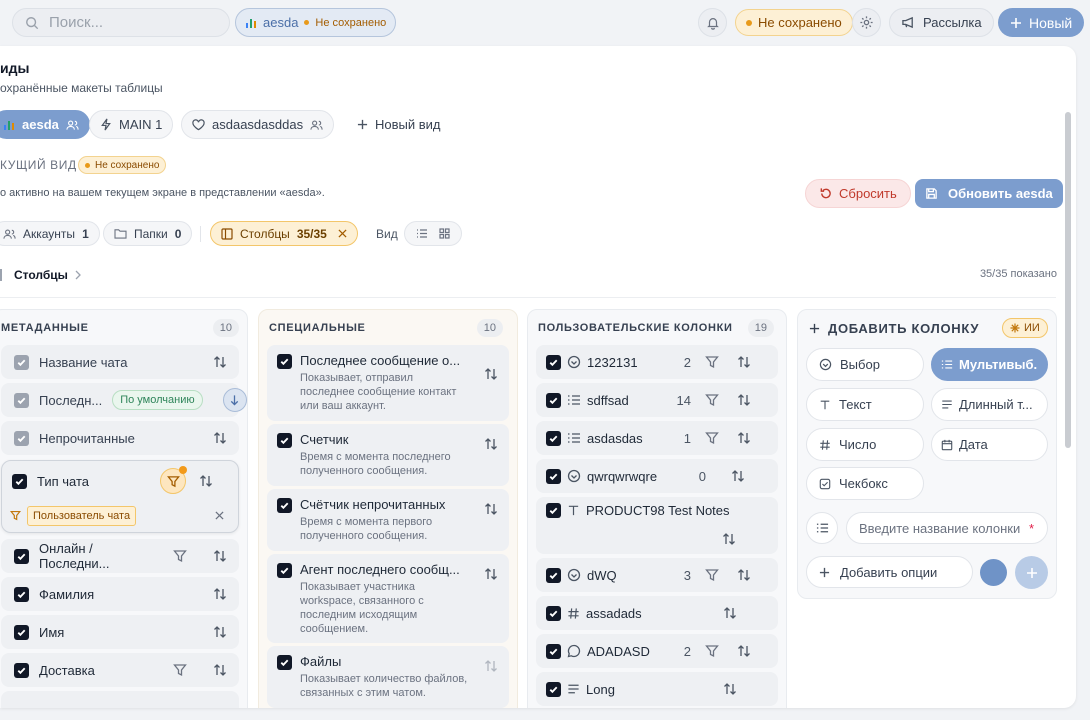 The image size is (1090, 720). Describe the element at coordinates (422, 233) in the screenshot. I see `list-view-icon` at that location.